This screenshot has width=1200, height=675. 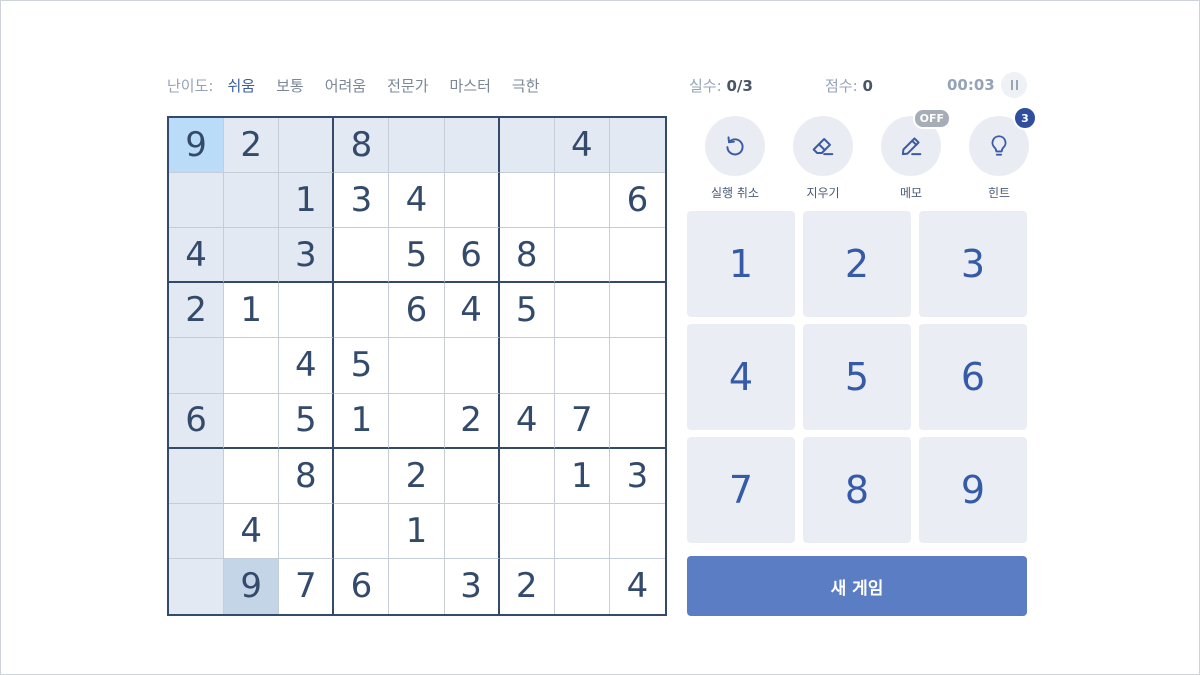 I want to click on board-cell-r2-c4: 3, so click(x=362, y=201).